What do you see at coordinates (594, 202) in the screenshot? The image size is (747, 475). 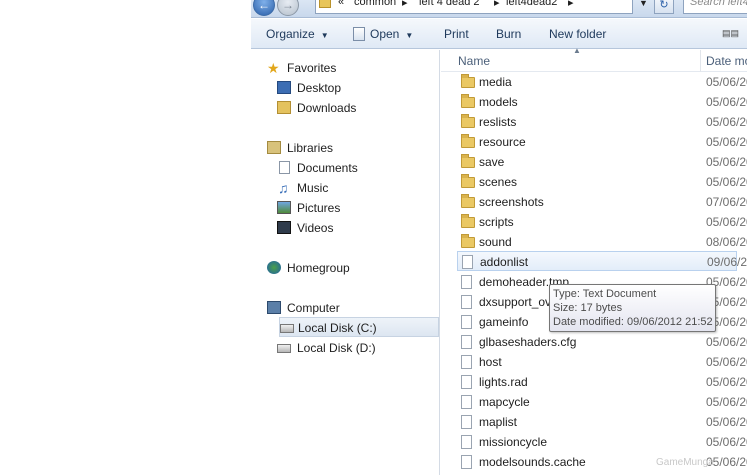 I see `folder-row: screenshots 07/06/20` at bounding box center [594, 202].